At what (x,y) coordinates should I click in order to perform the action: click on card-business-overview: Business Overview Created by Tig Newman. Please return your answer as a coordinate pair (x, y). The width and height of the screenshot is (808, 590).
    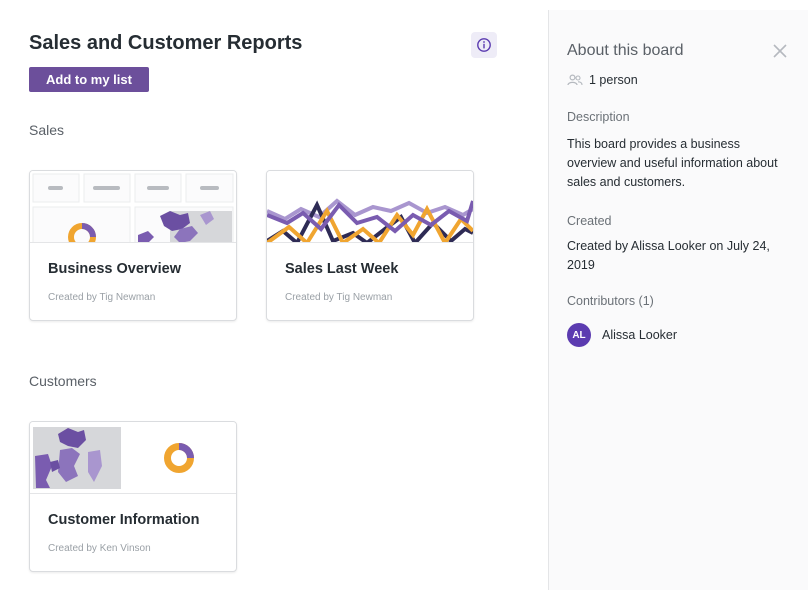
    Looking at the image, I should click on (133, 245).